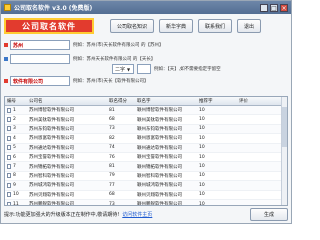 The width and height of the screenshot is (320, 240). What do you see at coordinates (6, 45) in the screenshot?
I see `step-marker` at bounding box center [6, 45].